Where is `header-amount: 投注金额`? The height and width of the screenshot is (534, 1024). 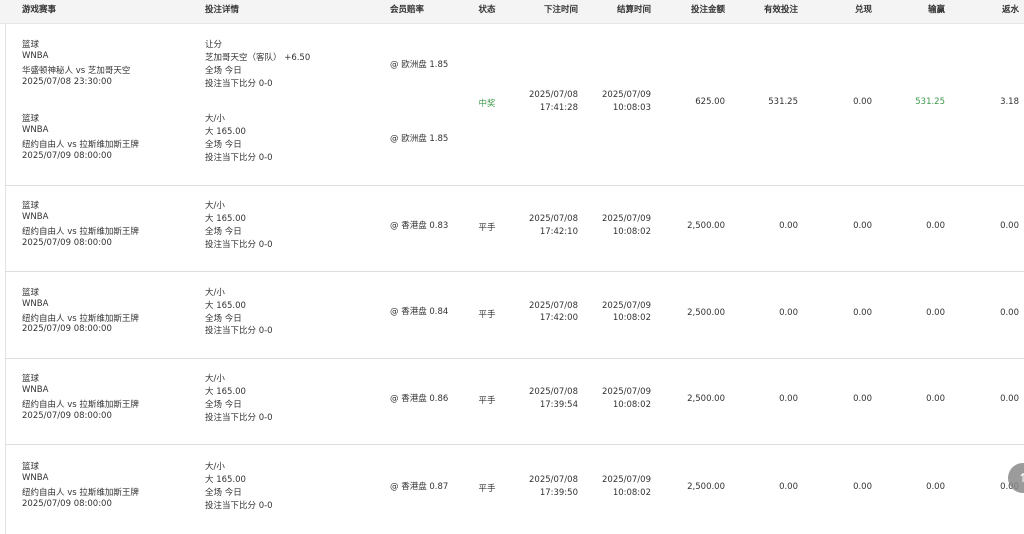
header-amount: 投注金额 is located at coordinates (707, 10).